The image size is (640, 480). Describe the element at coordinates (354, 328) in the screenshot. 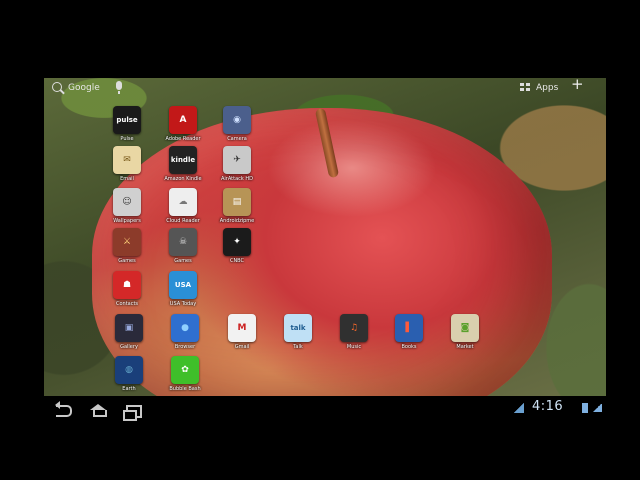

I see `headphones-icon: ♫` at that location.